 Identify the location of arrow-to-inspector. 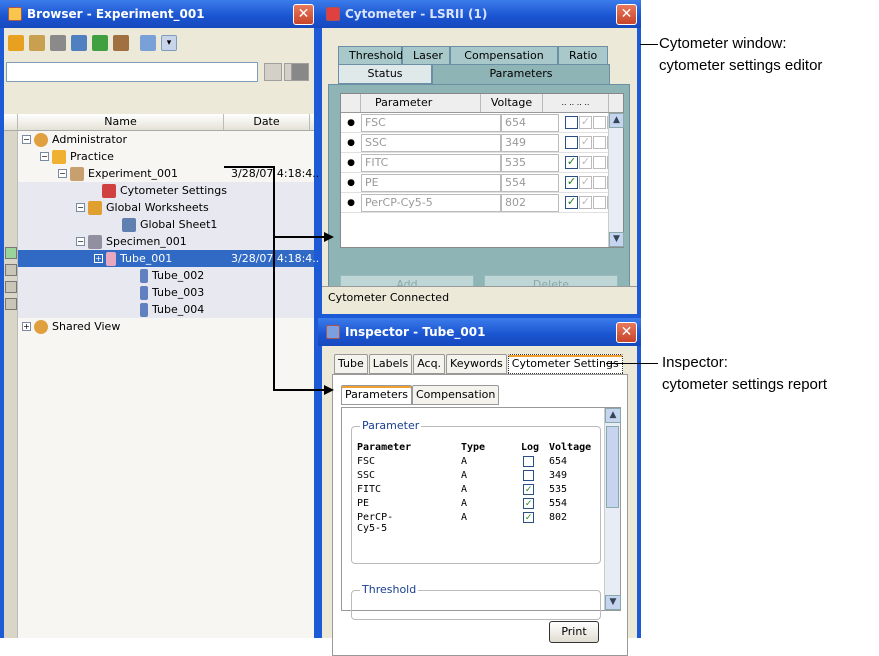
(276, 278).